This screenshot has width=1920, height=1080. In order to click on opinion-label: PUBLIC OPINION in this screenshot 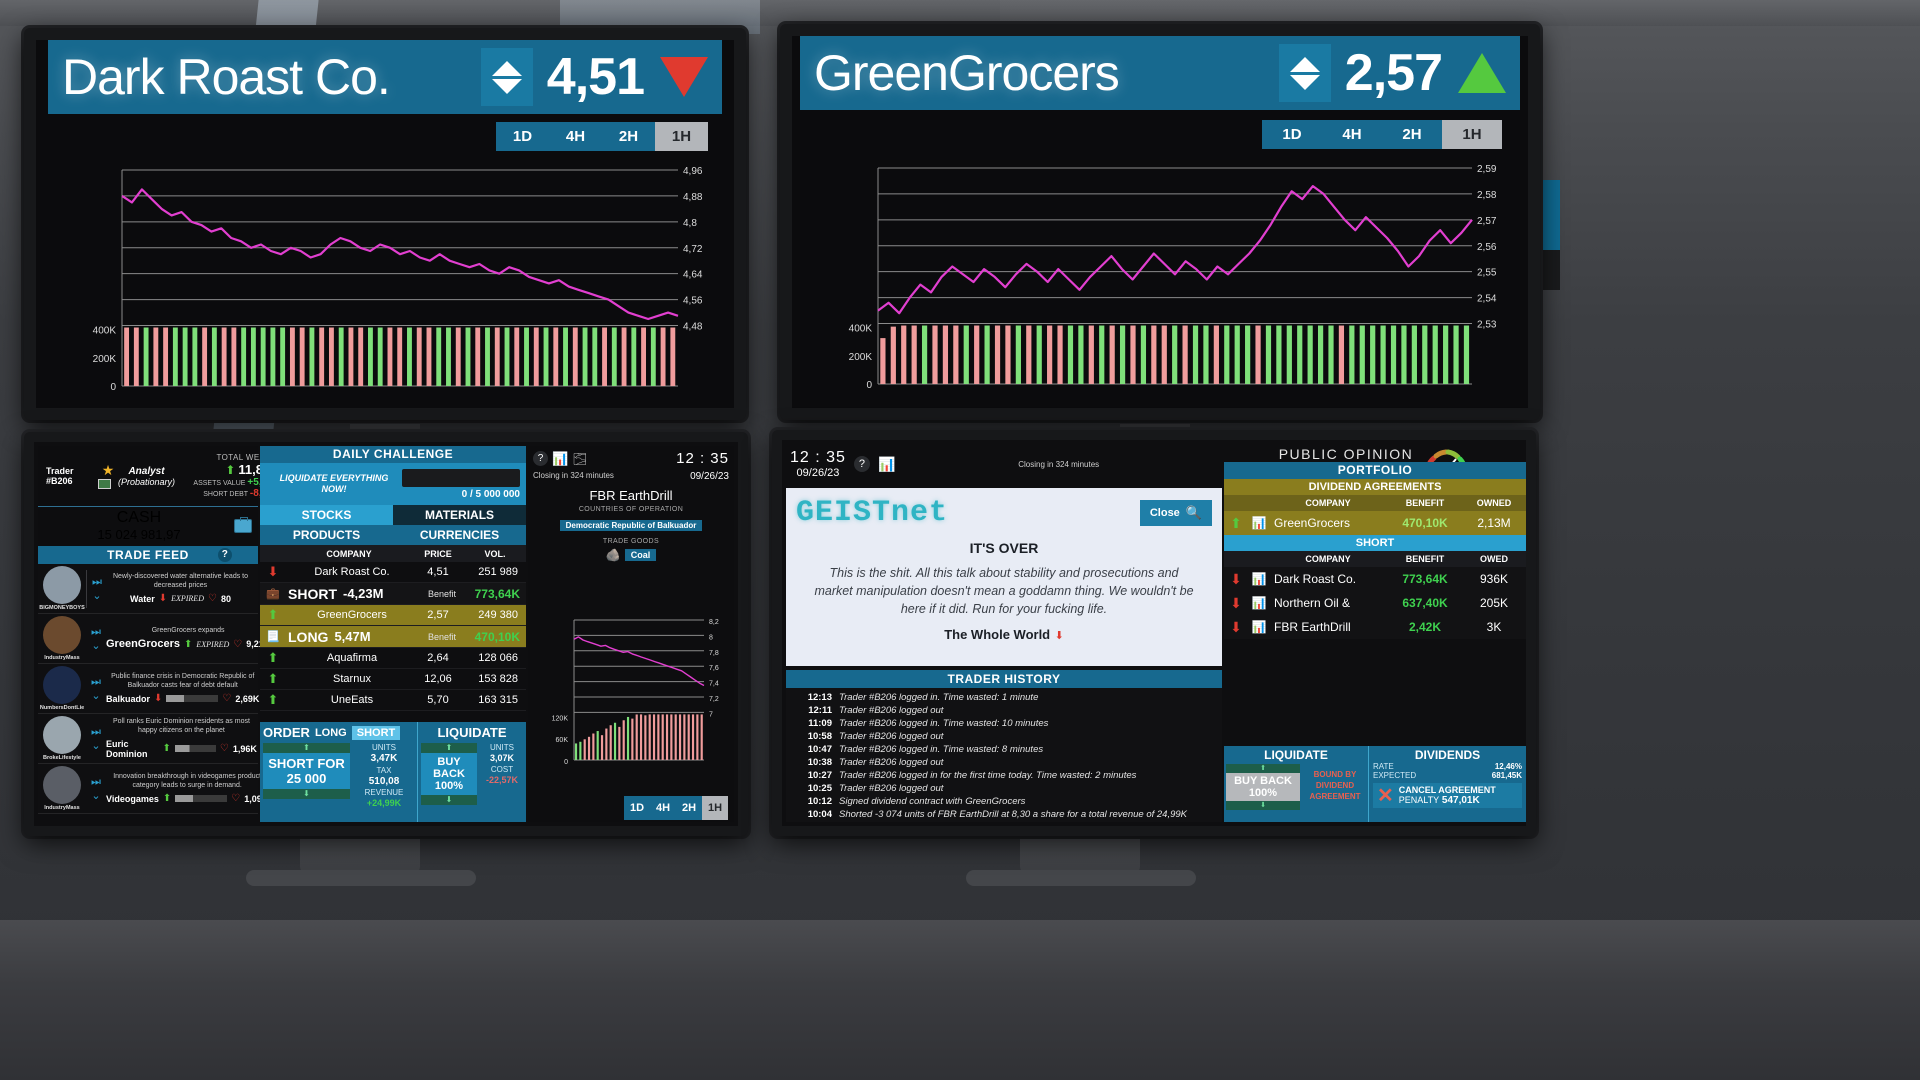, I will do `click(1346, 453)`.